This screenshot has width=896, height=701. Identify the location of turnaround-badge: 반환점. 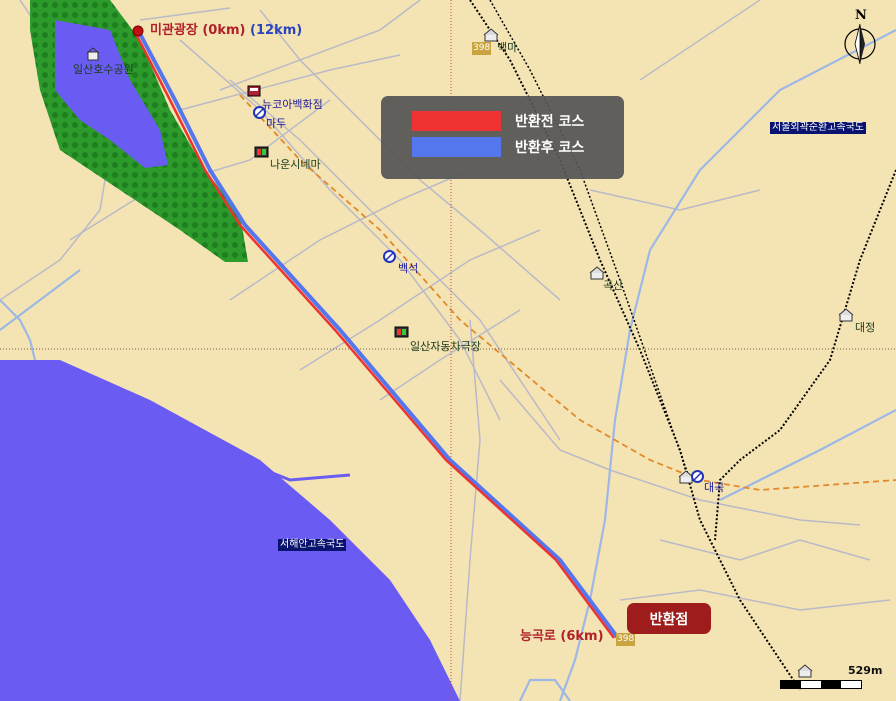
(669, 618).